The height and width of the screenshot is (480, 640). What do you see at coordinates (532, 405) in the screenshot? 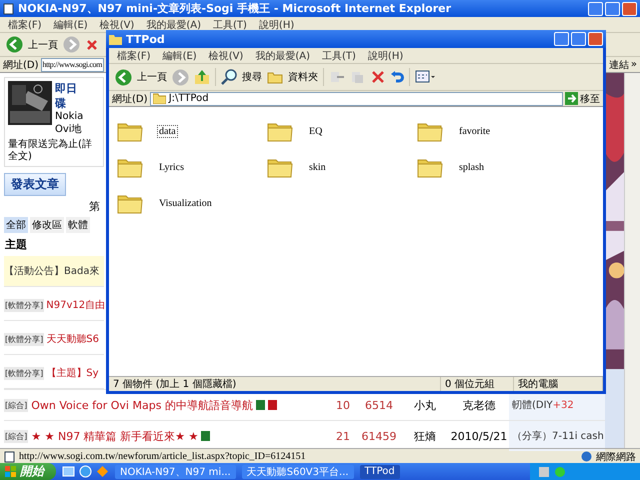
I see `side-link: 軔體(DIY` at bounding box center [532, 405].